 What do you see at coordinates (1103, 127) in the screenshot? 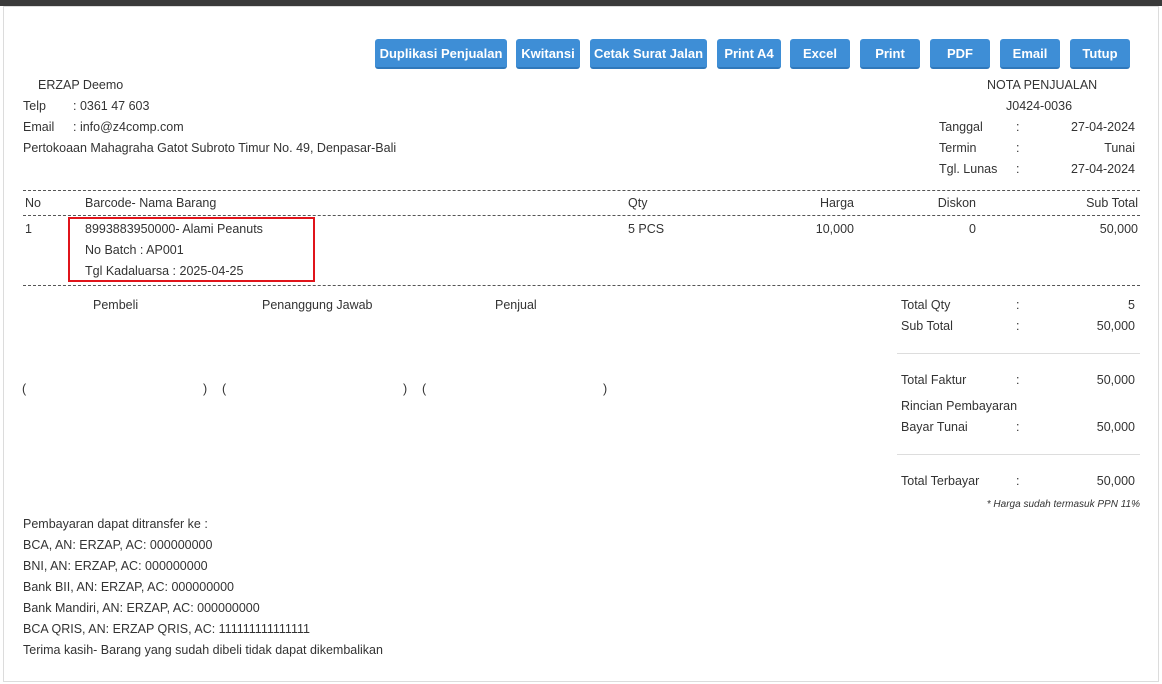
I see `date-value: 27-04-2024` at bounding box center [1103, 127].